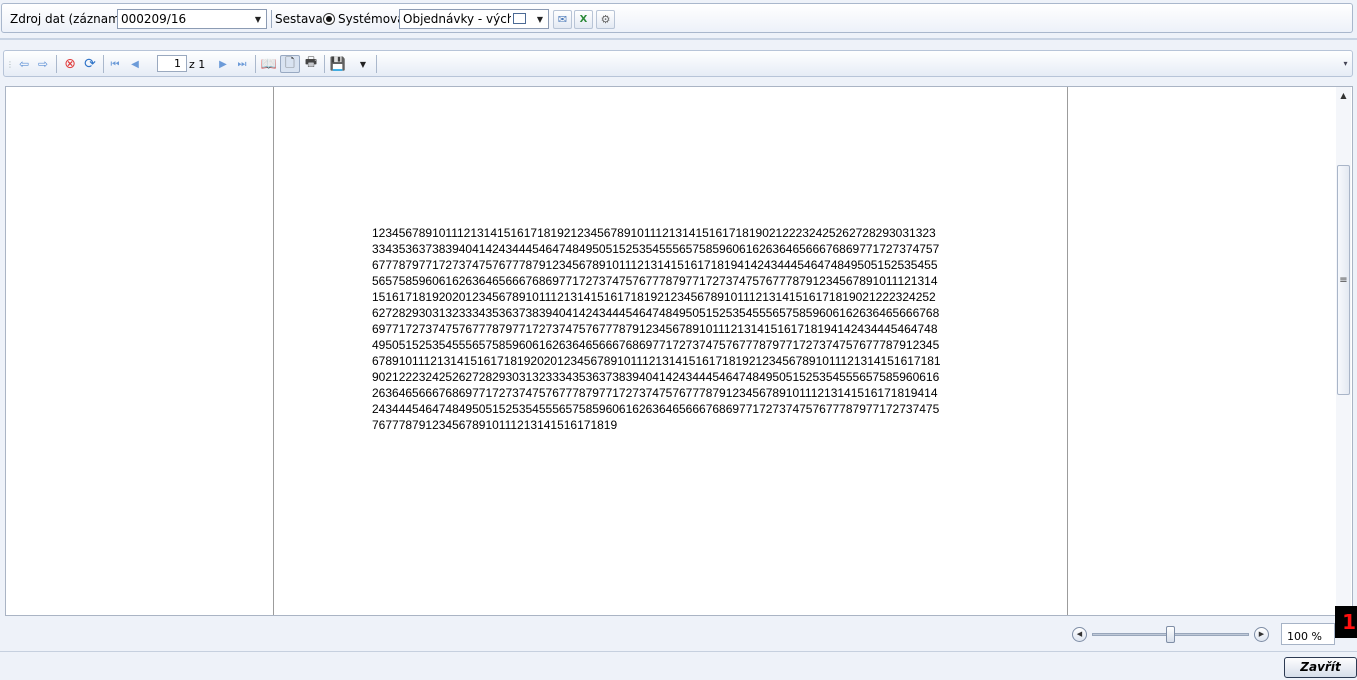  I want to click on stop-icon: ⊗, so click(70, 64).